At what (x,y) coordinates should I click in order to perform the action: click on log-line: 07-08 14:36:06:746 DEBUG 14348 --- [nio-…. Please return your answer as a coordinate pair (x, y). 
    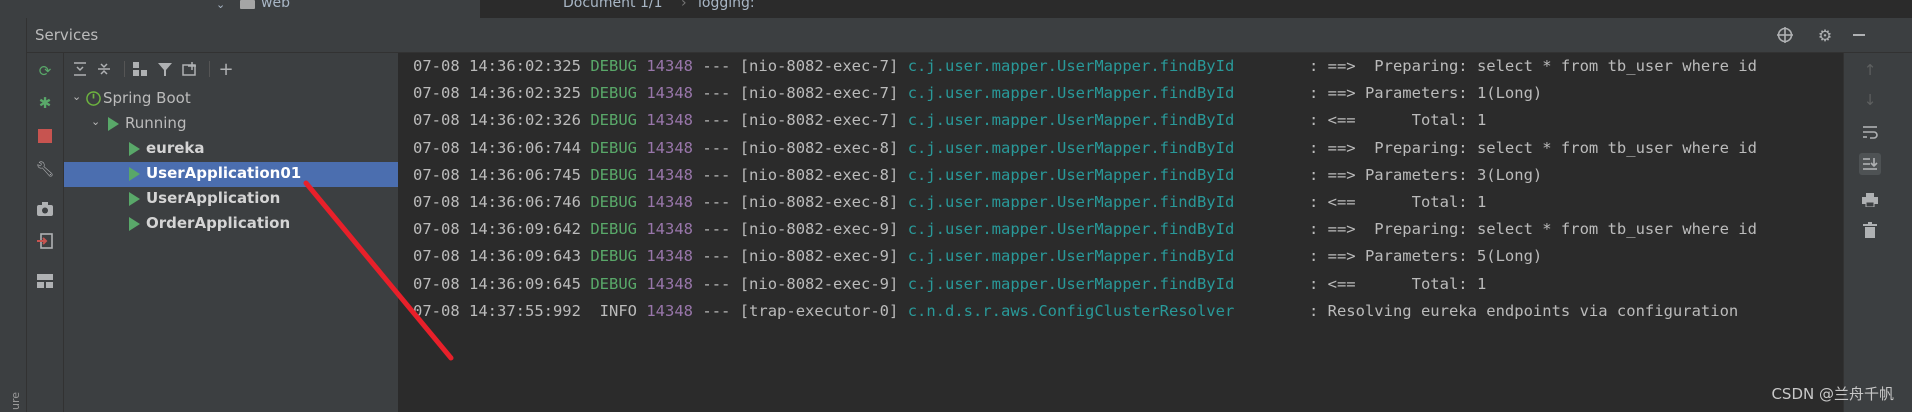
    Looking at the image, I should click on (949, 202).